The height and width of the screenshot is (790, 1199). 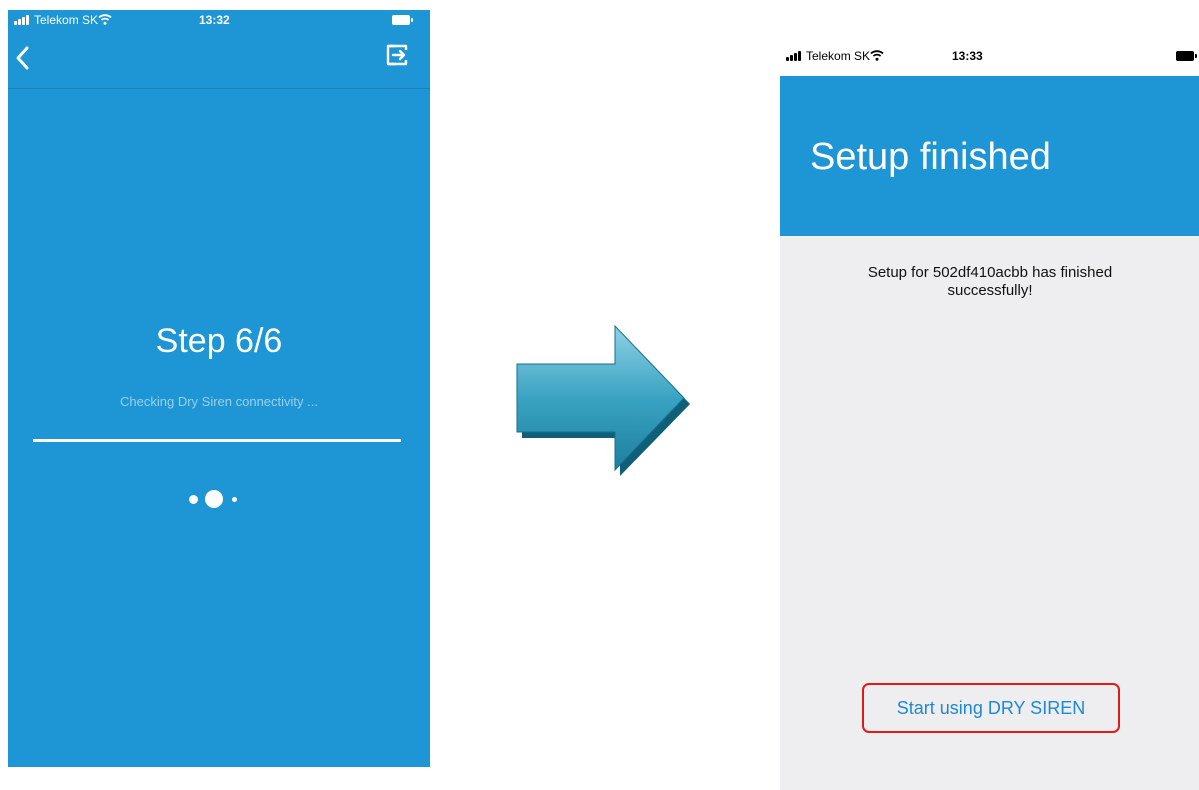 I want to click on start-using-button: Start using DRY SIREN, so click(x=991, y=708).